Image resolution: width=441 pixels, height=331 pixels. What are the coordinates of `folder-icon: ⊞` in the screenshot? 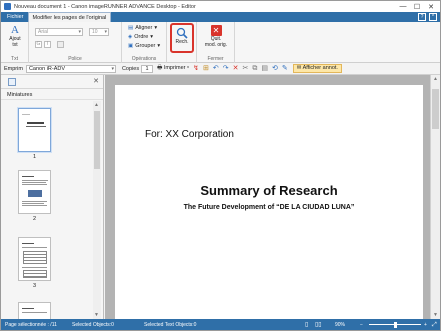 It's located at (206, 69).